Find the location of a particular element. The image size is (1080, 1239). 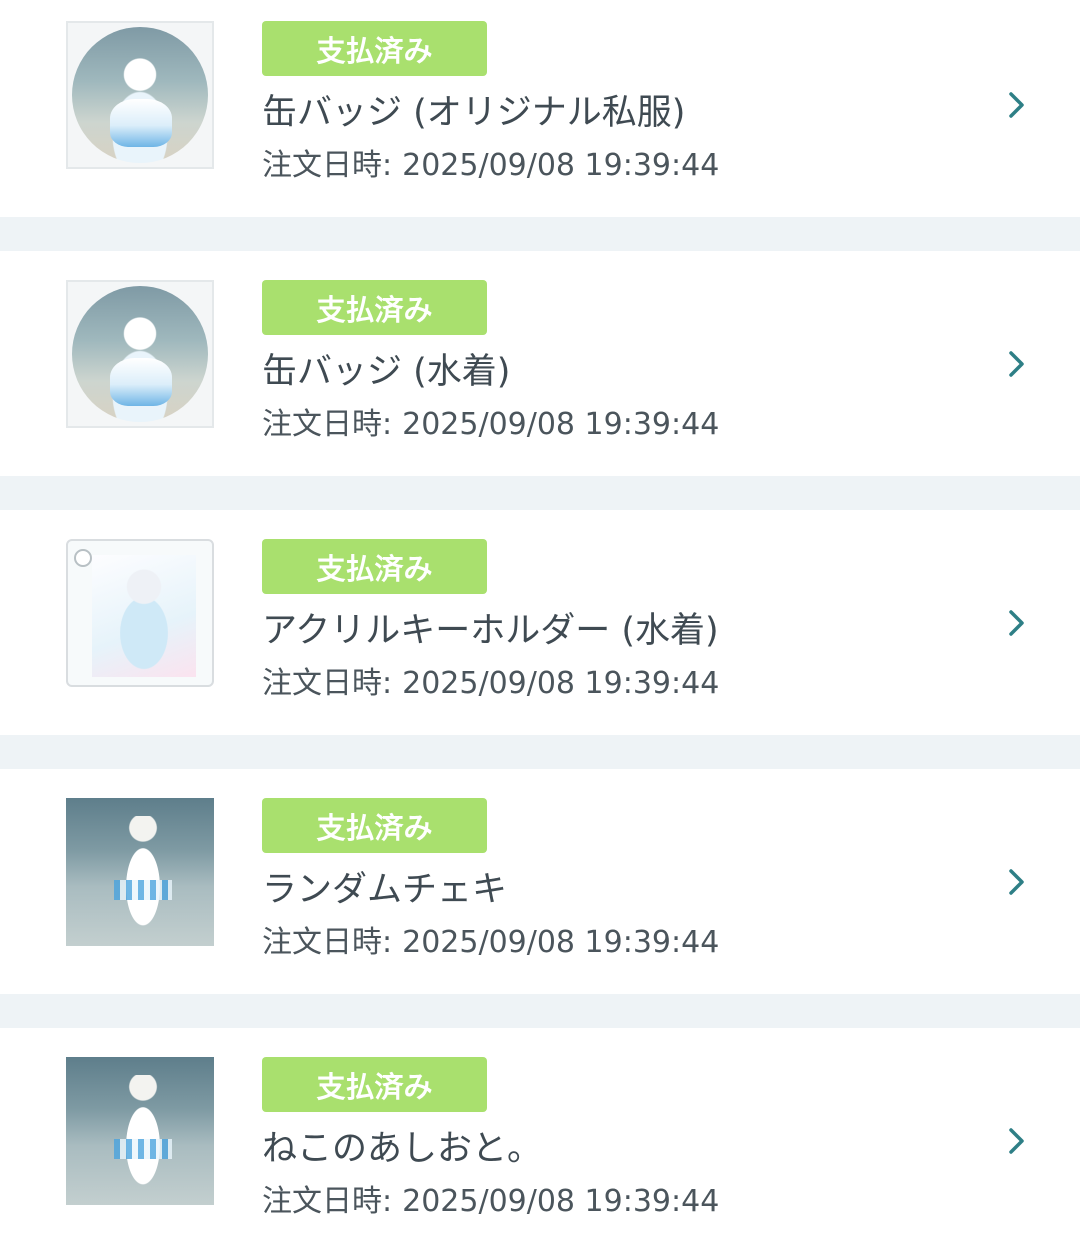

item-title: ランダムチェキ is located at coordinates (385, 890).